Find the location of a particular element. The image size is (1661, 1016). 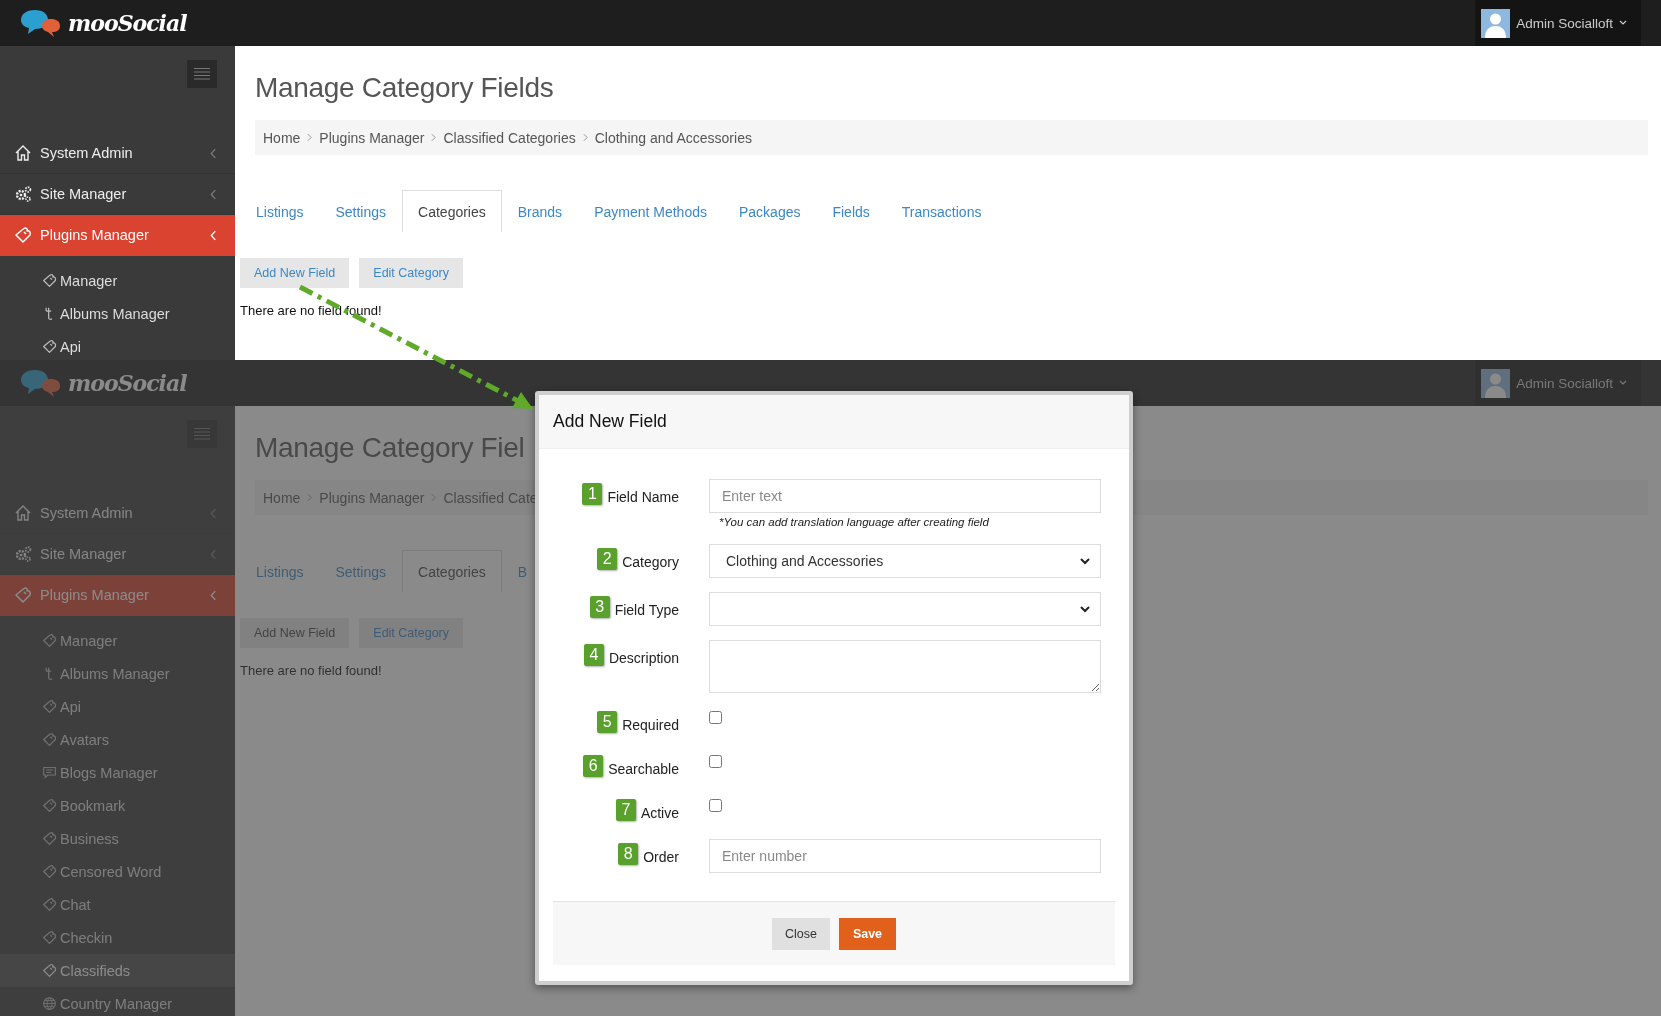

sidebar-subitem: Avatars is located at coordinates (117, 739).